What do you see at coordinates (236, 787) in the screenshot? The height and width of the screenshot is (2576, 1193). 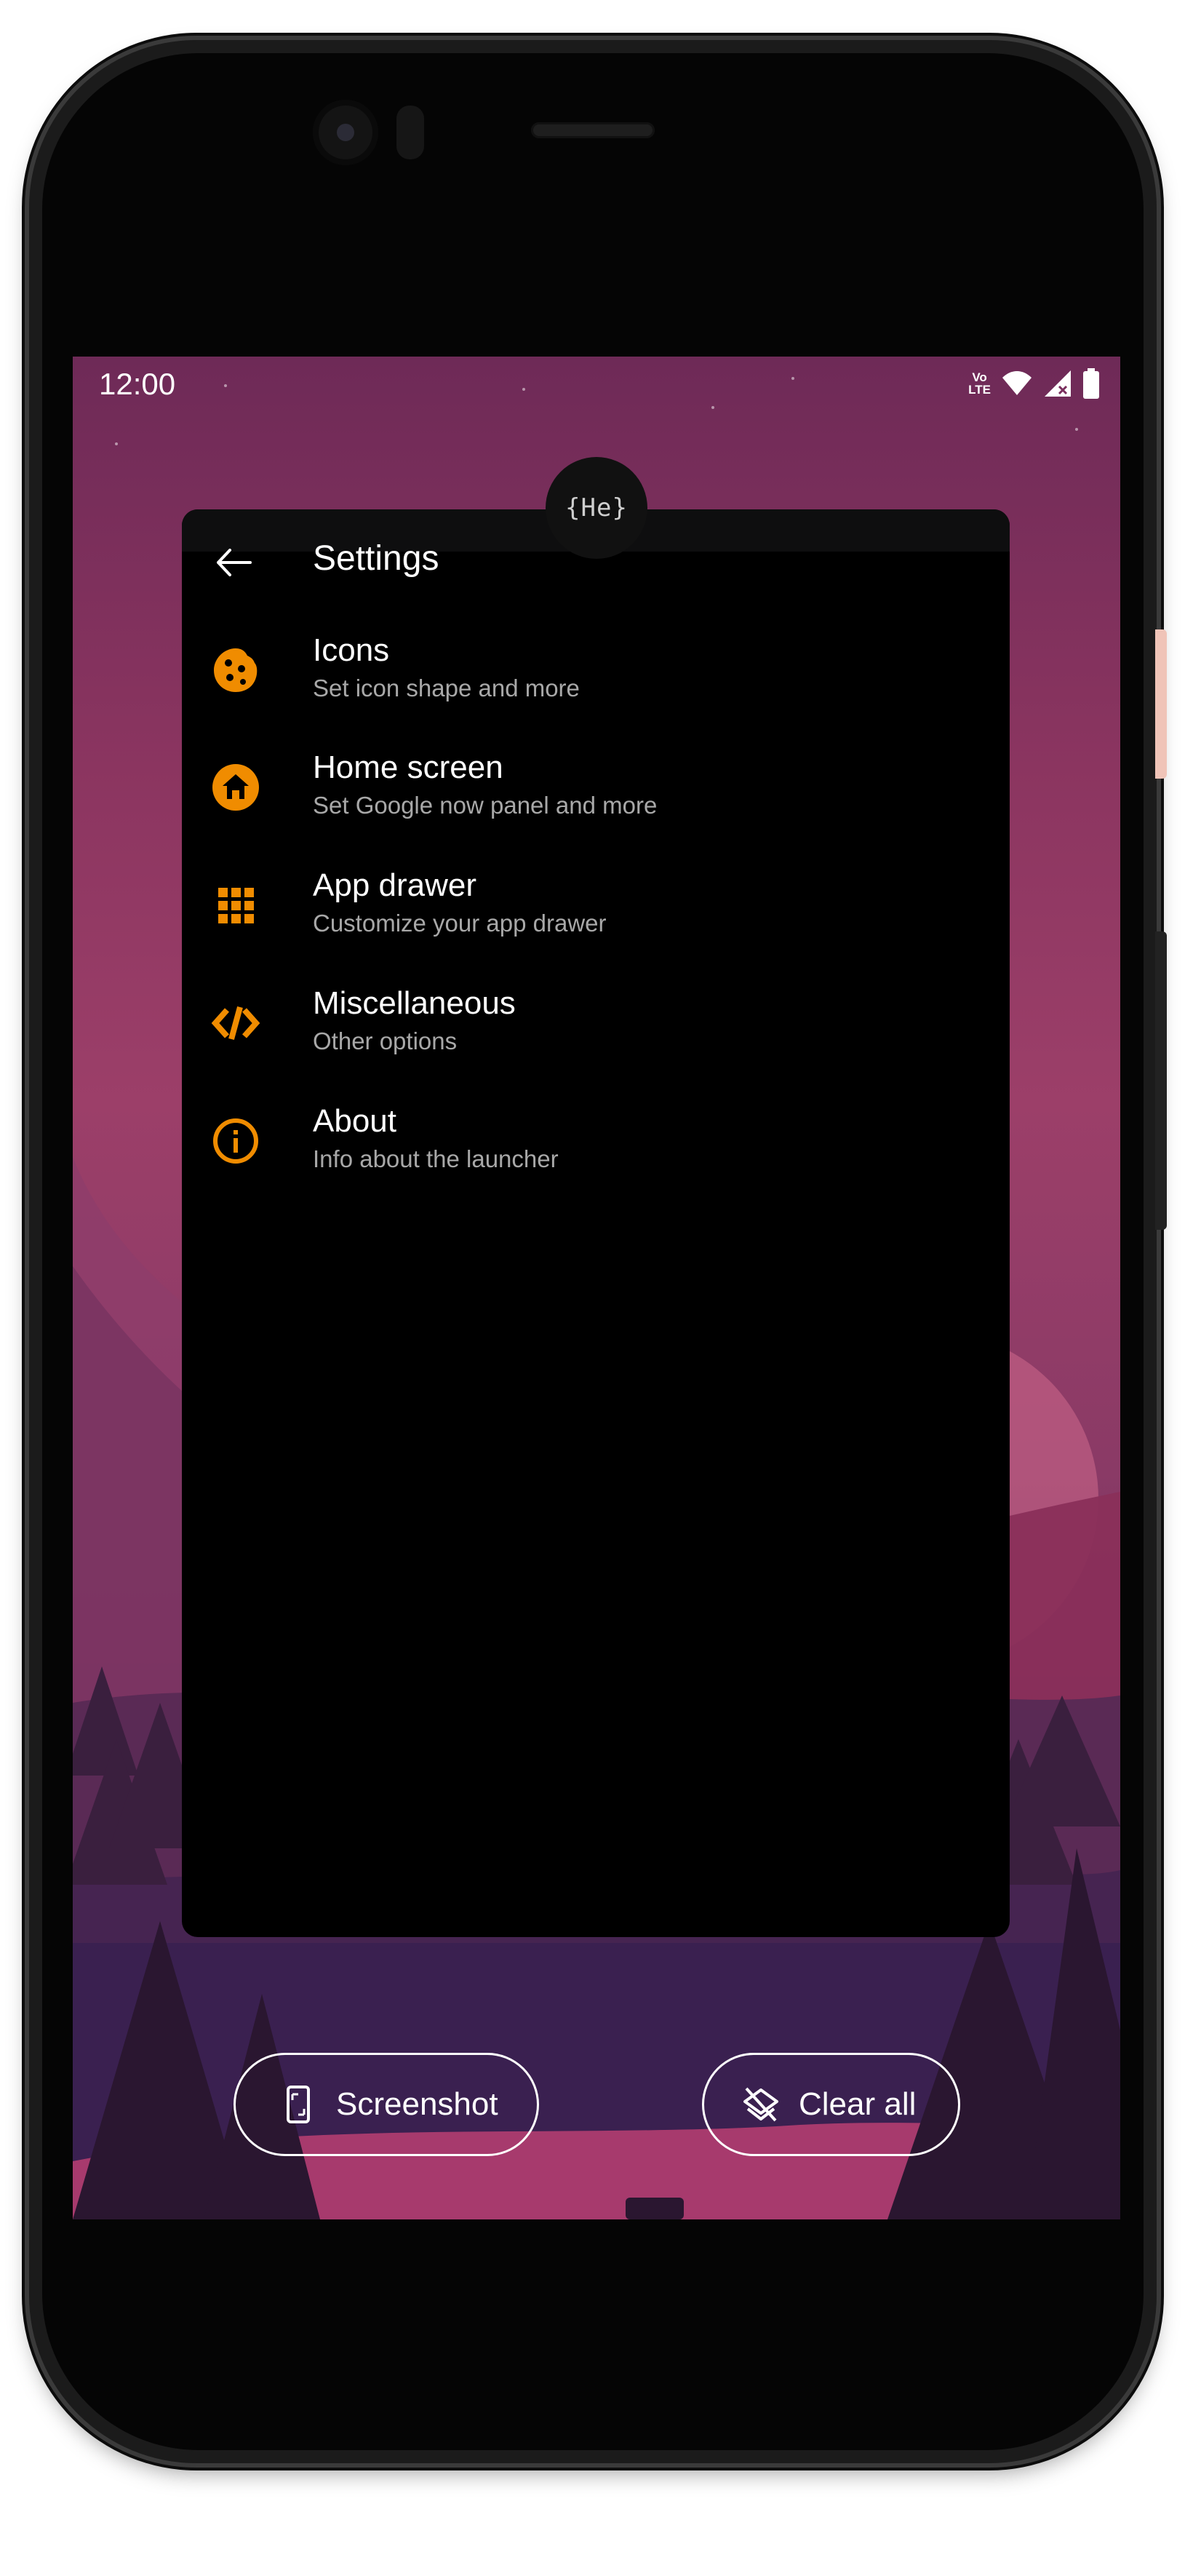 I see `home-icon` at bounding box center [236, 787].